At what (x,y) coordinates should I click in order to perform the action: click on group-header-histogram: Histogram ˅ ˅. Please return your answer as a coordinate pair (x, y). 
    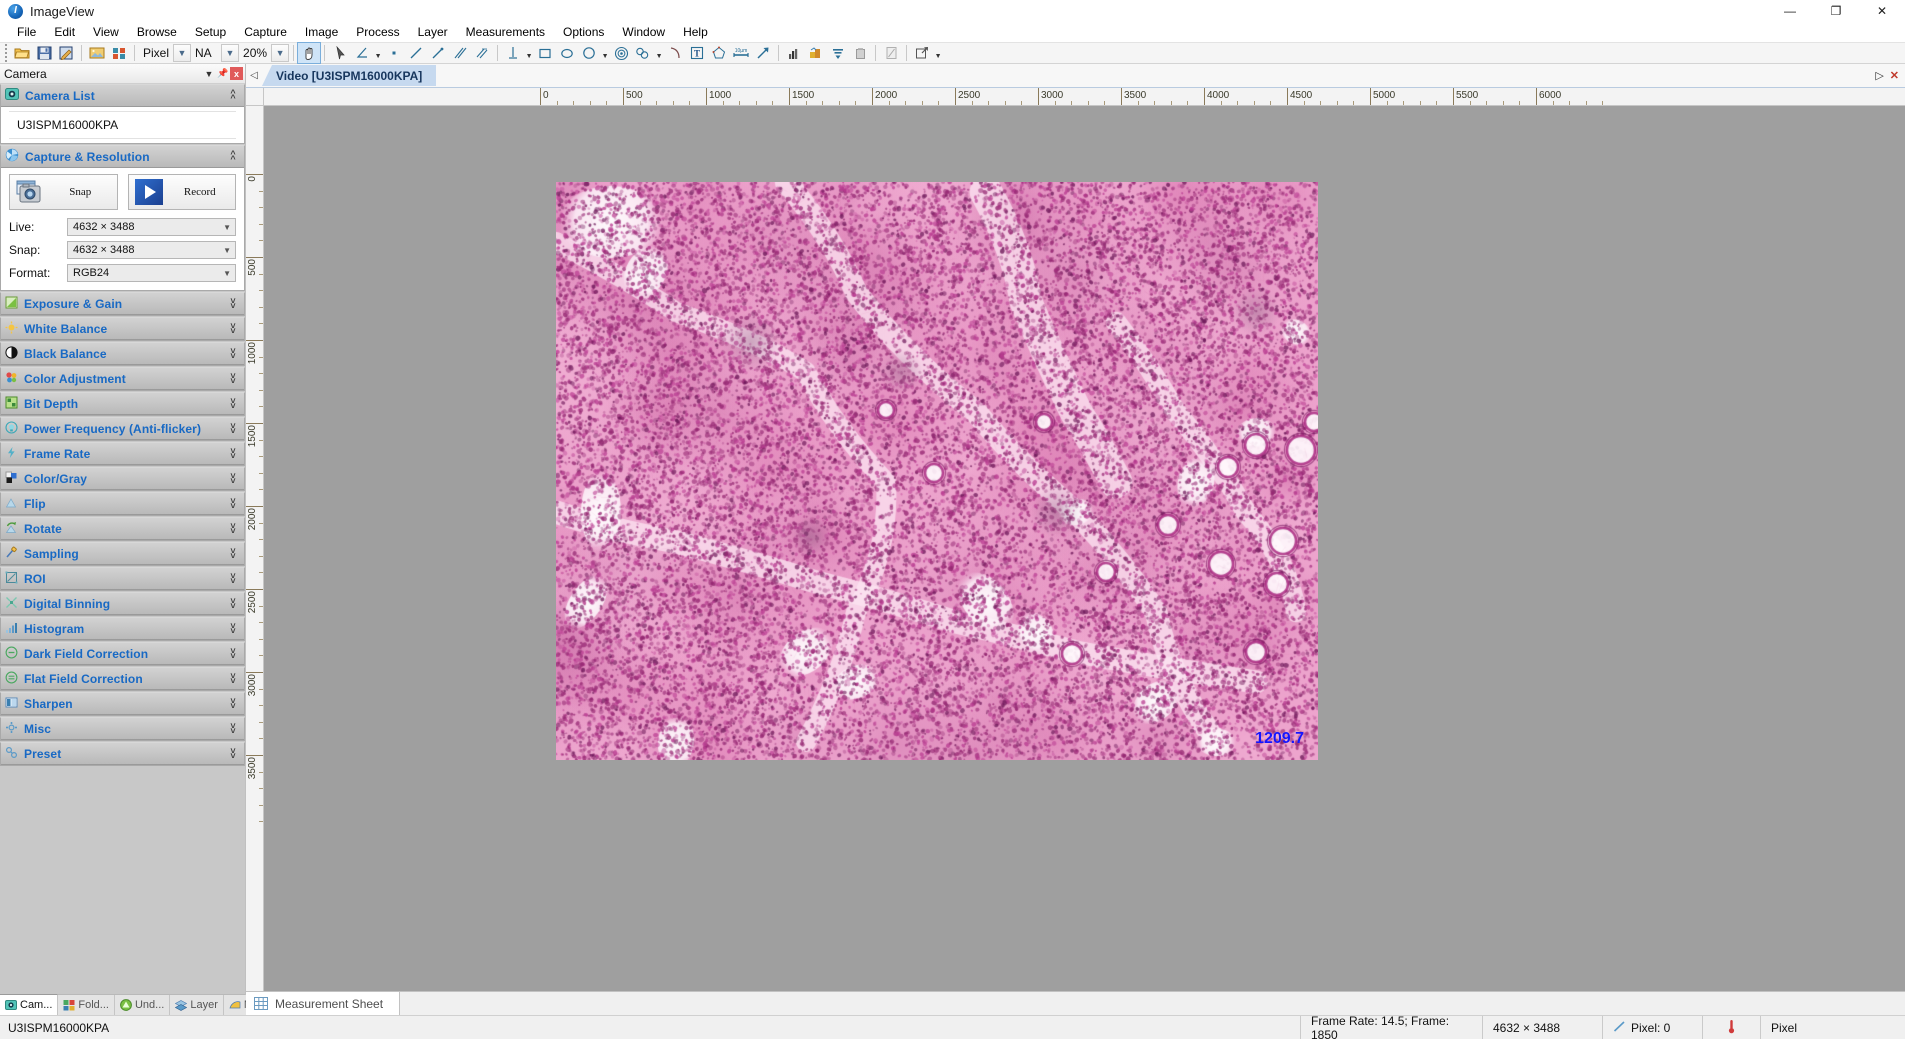
    Looking at the image, I should click on (122, 629).